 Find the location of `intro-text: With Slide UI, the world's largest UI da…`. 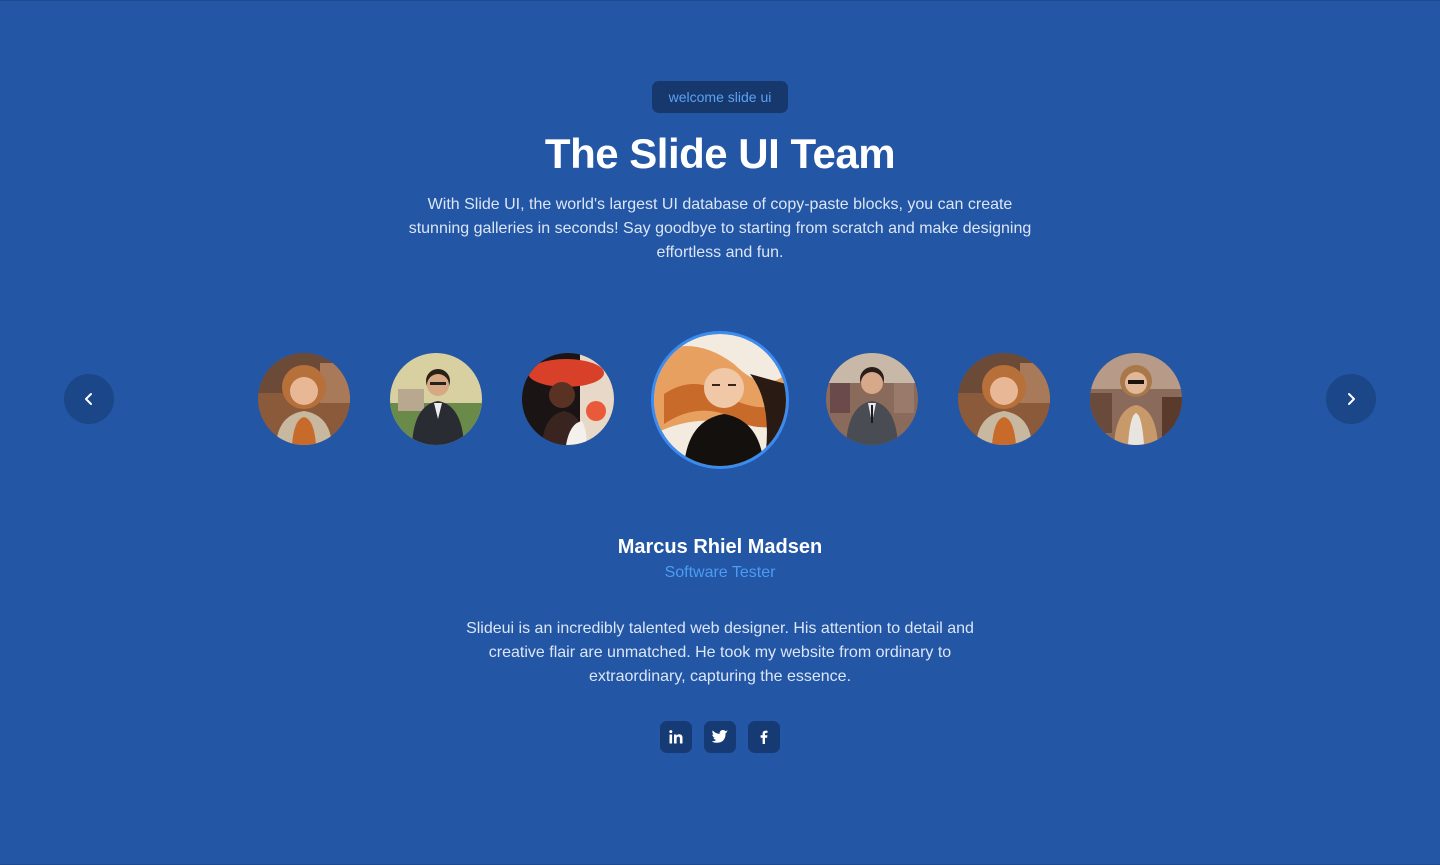

intro-text: With Slide UI, the world's largest UI da… is located at coordinates (720, 228).